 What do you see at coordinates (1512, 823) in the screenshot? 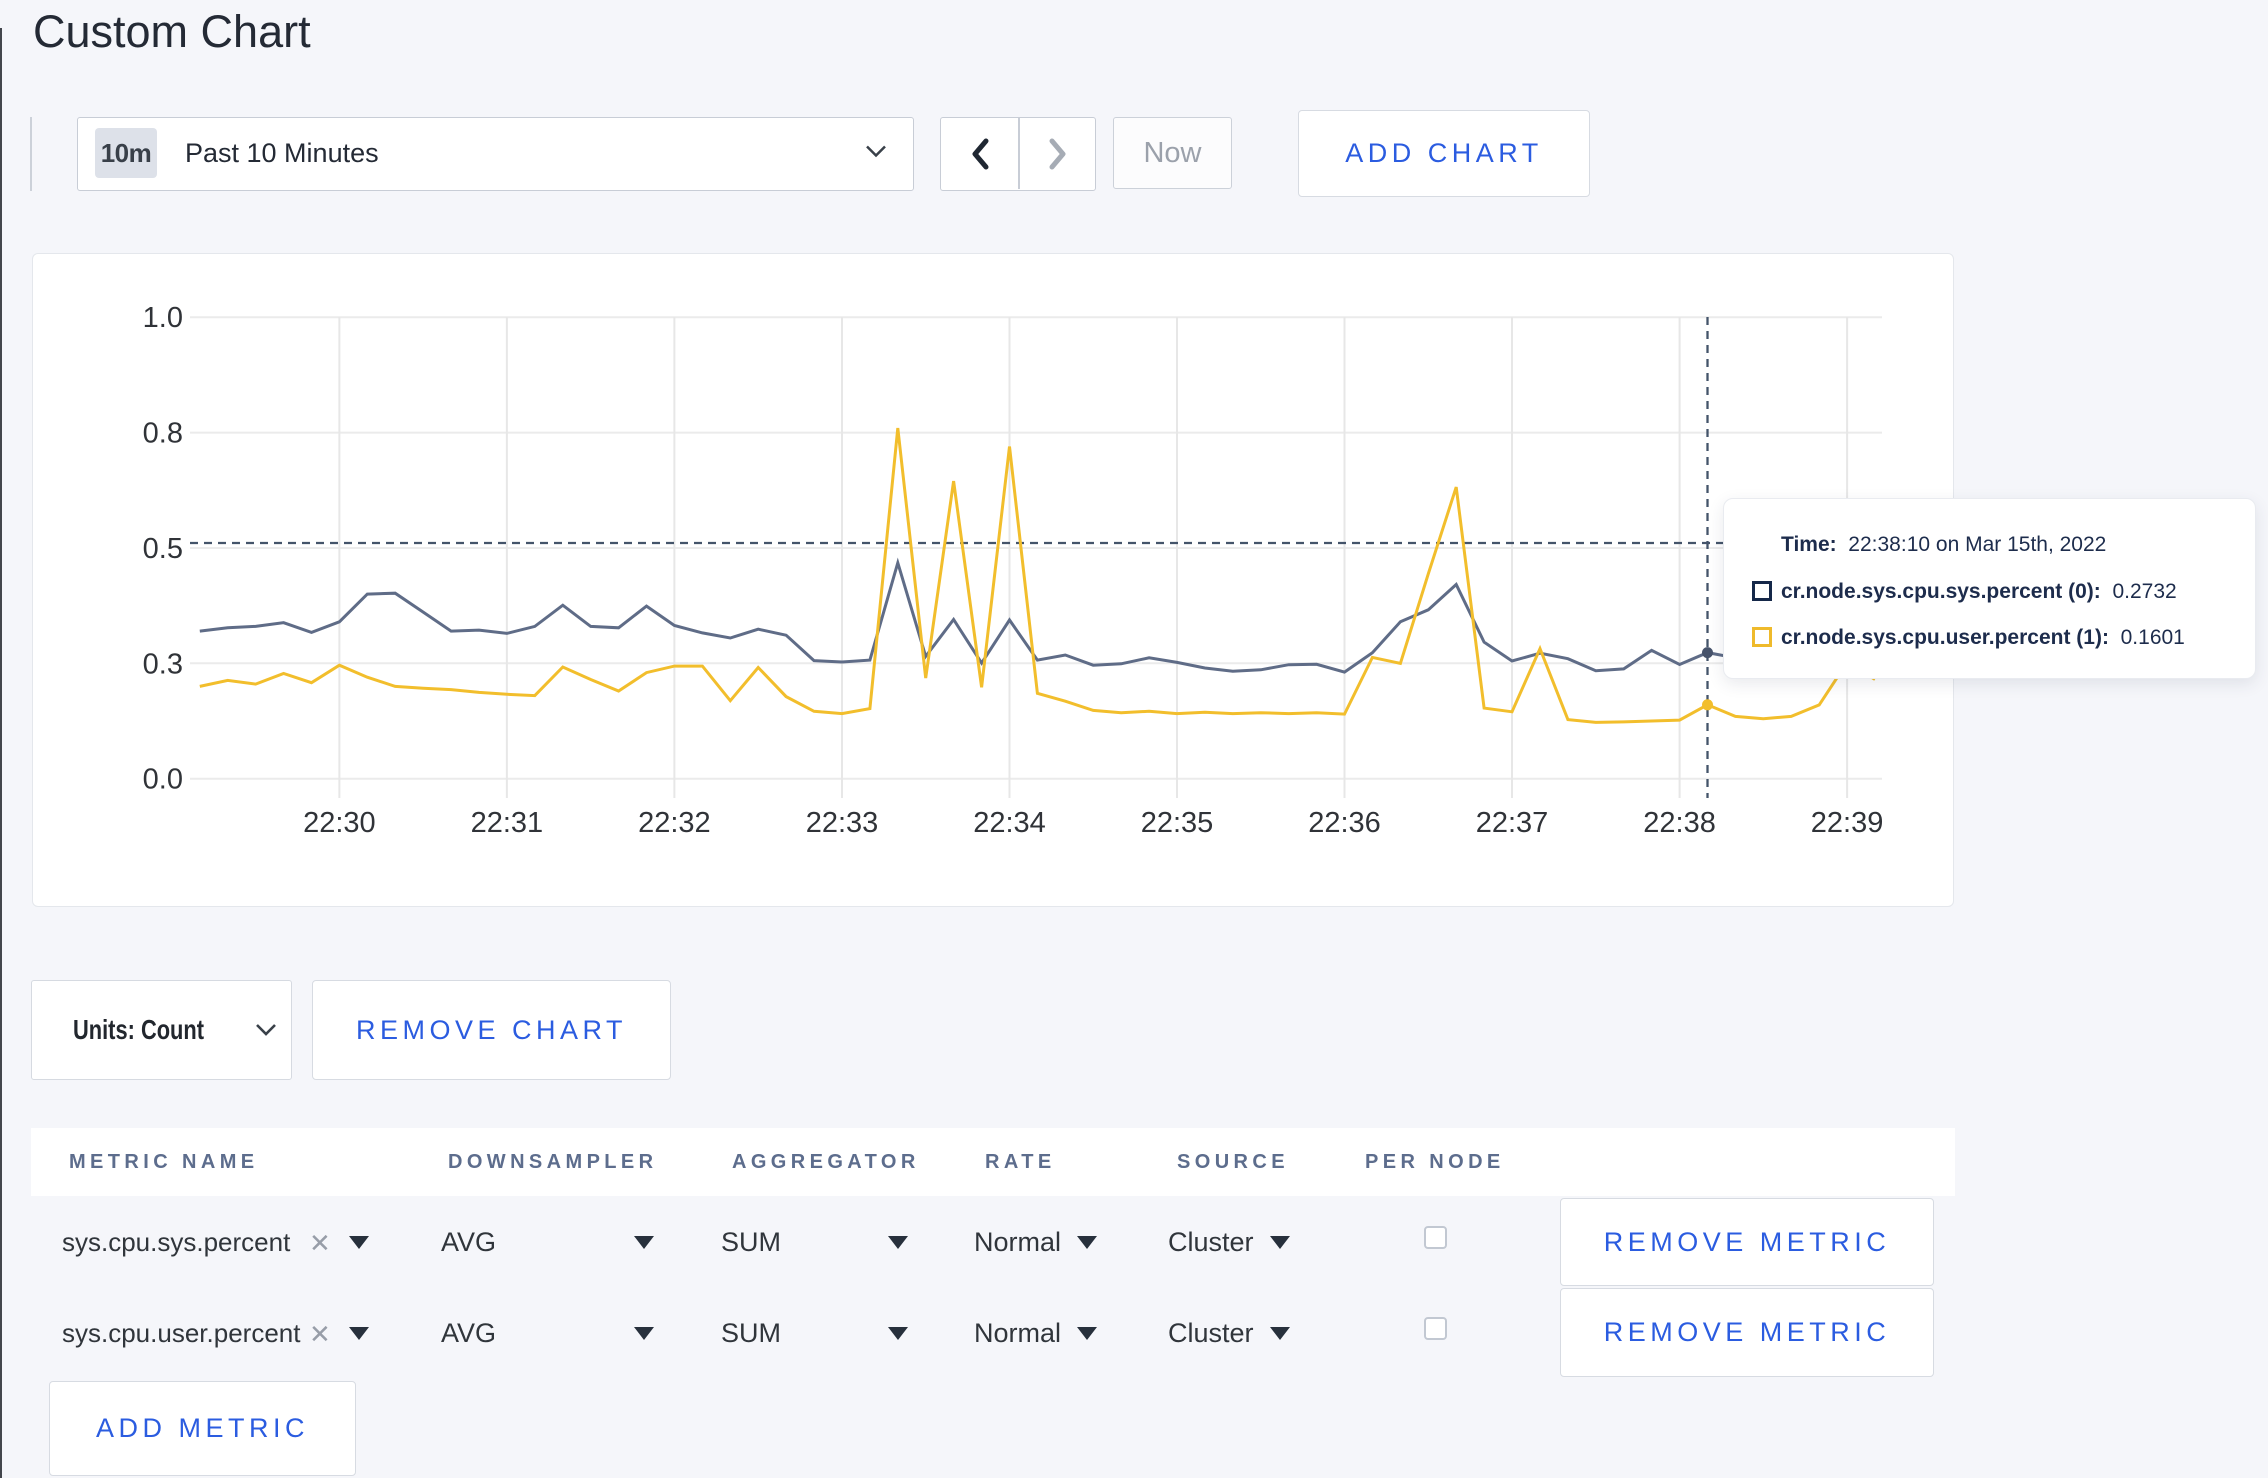
I see `svg-text: 22:37` at bounding box center [1512, 823].